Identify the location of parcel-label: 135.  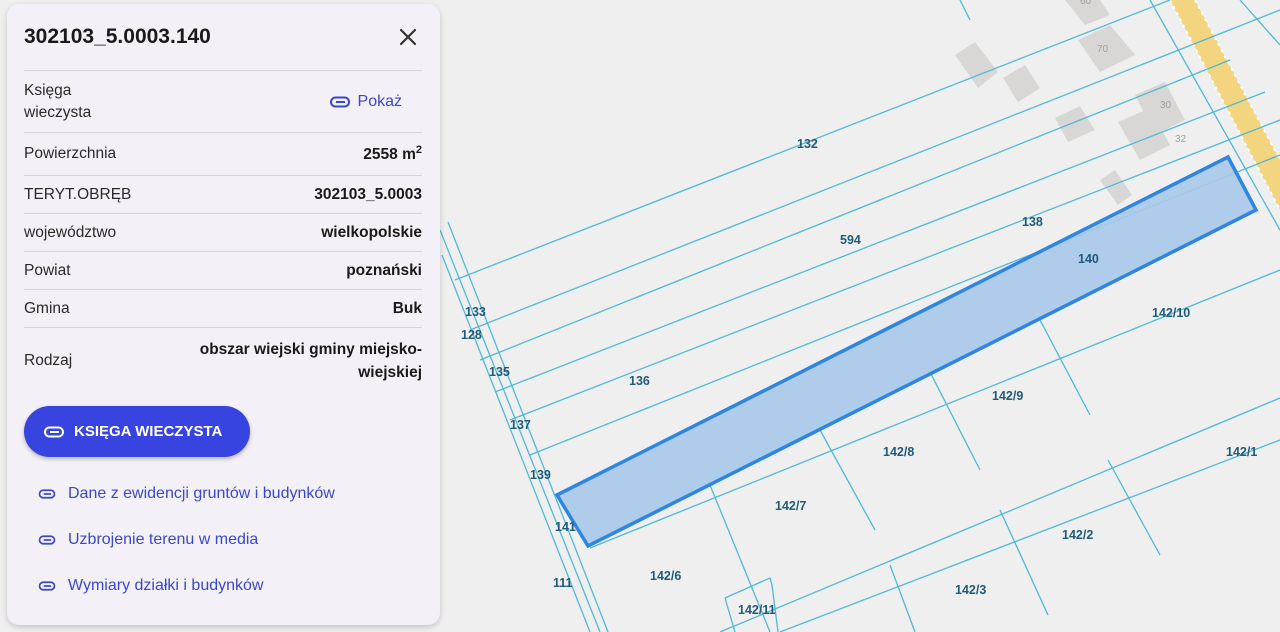
(499, 372).